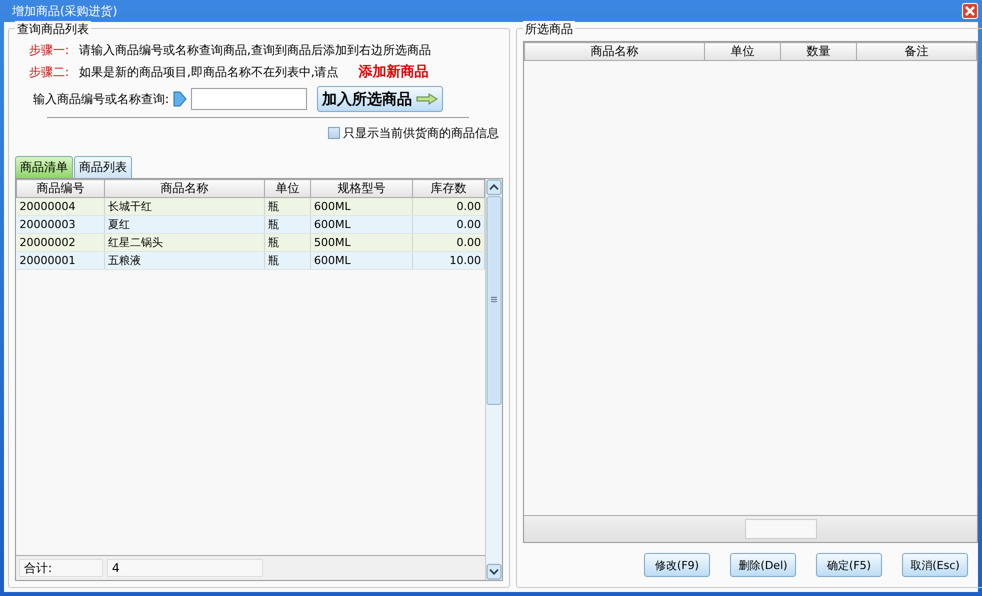  Describe the element at coordinates (249, 99) in the screenshot. I see `search-field` at that location.